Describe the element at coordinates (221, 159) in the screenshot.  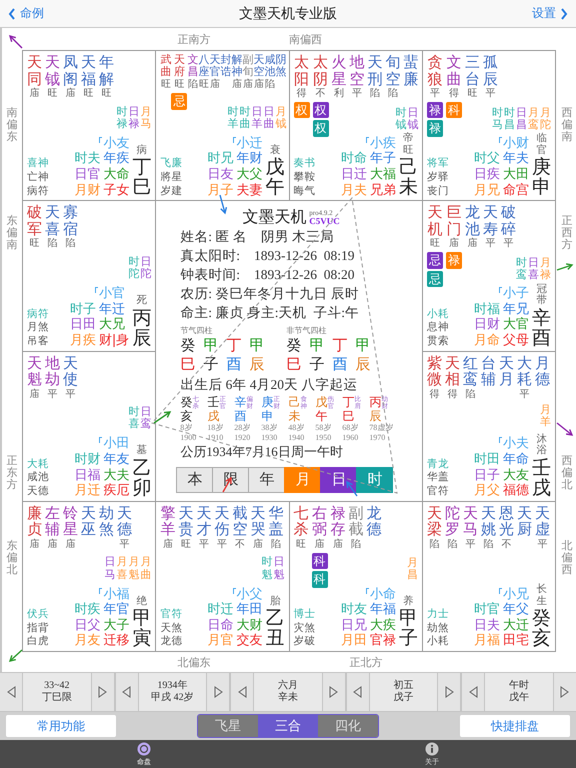
I see `time-palace-label: 时兄` at that location.